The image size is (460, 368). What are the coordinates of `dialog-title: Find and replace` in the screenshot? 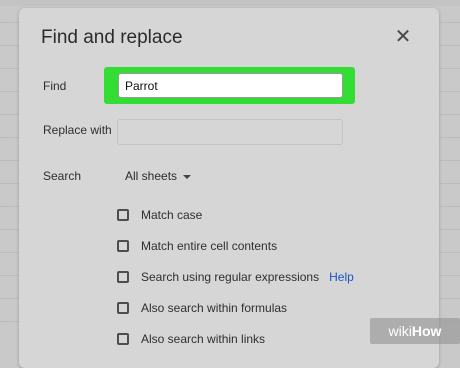 It's located at (112, 37).